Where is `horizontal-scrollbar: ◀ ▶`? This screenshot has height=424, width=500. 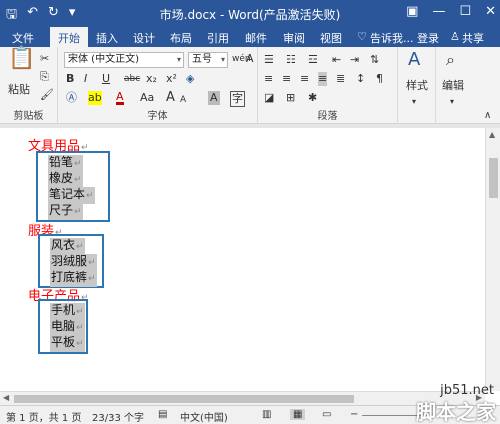
horizontal-scrollbar: ◀ ▶ is located at coordinates (242, 398).